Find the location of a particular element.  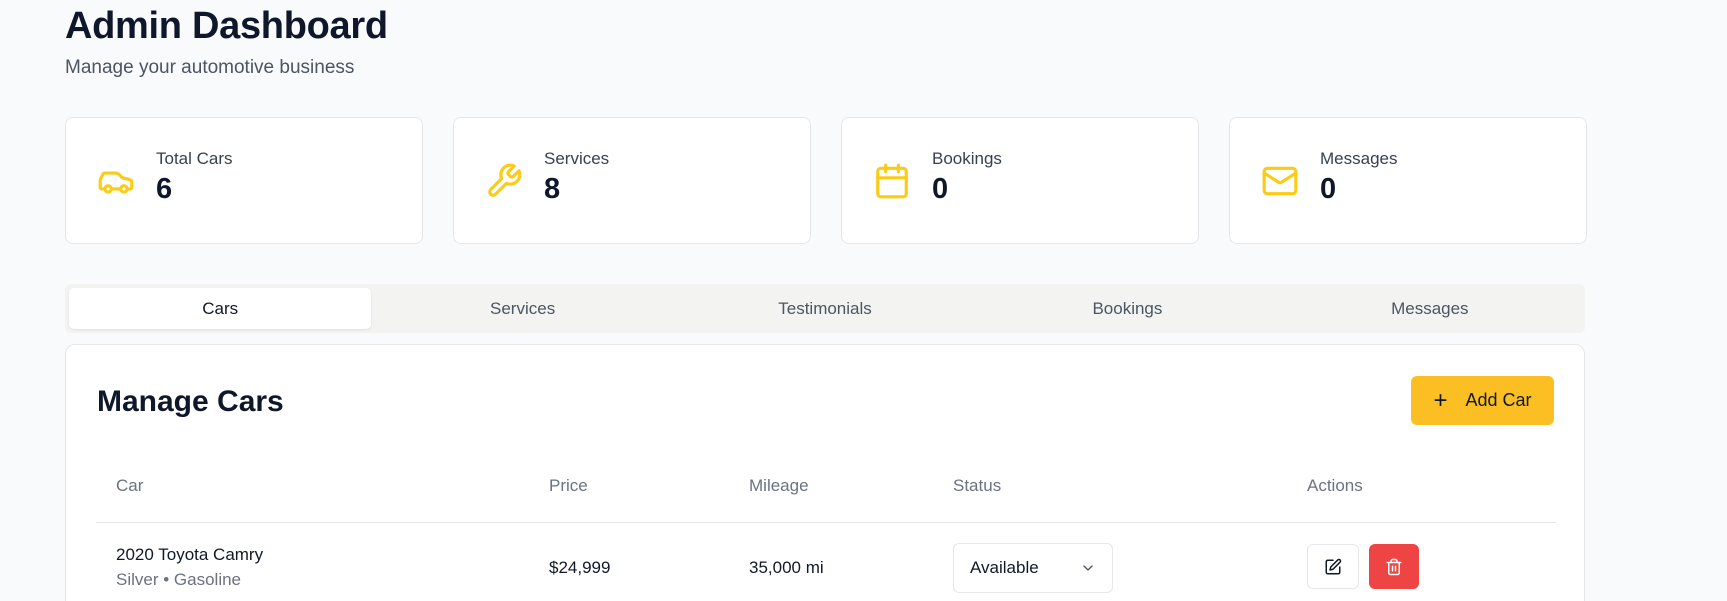

column-header-actions: Actions is located at coordinates (1335, 485).